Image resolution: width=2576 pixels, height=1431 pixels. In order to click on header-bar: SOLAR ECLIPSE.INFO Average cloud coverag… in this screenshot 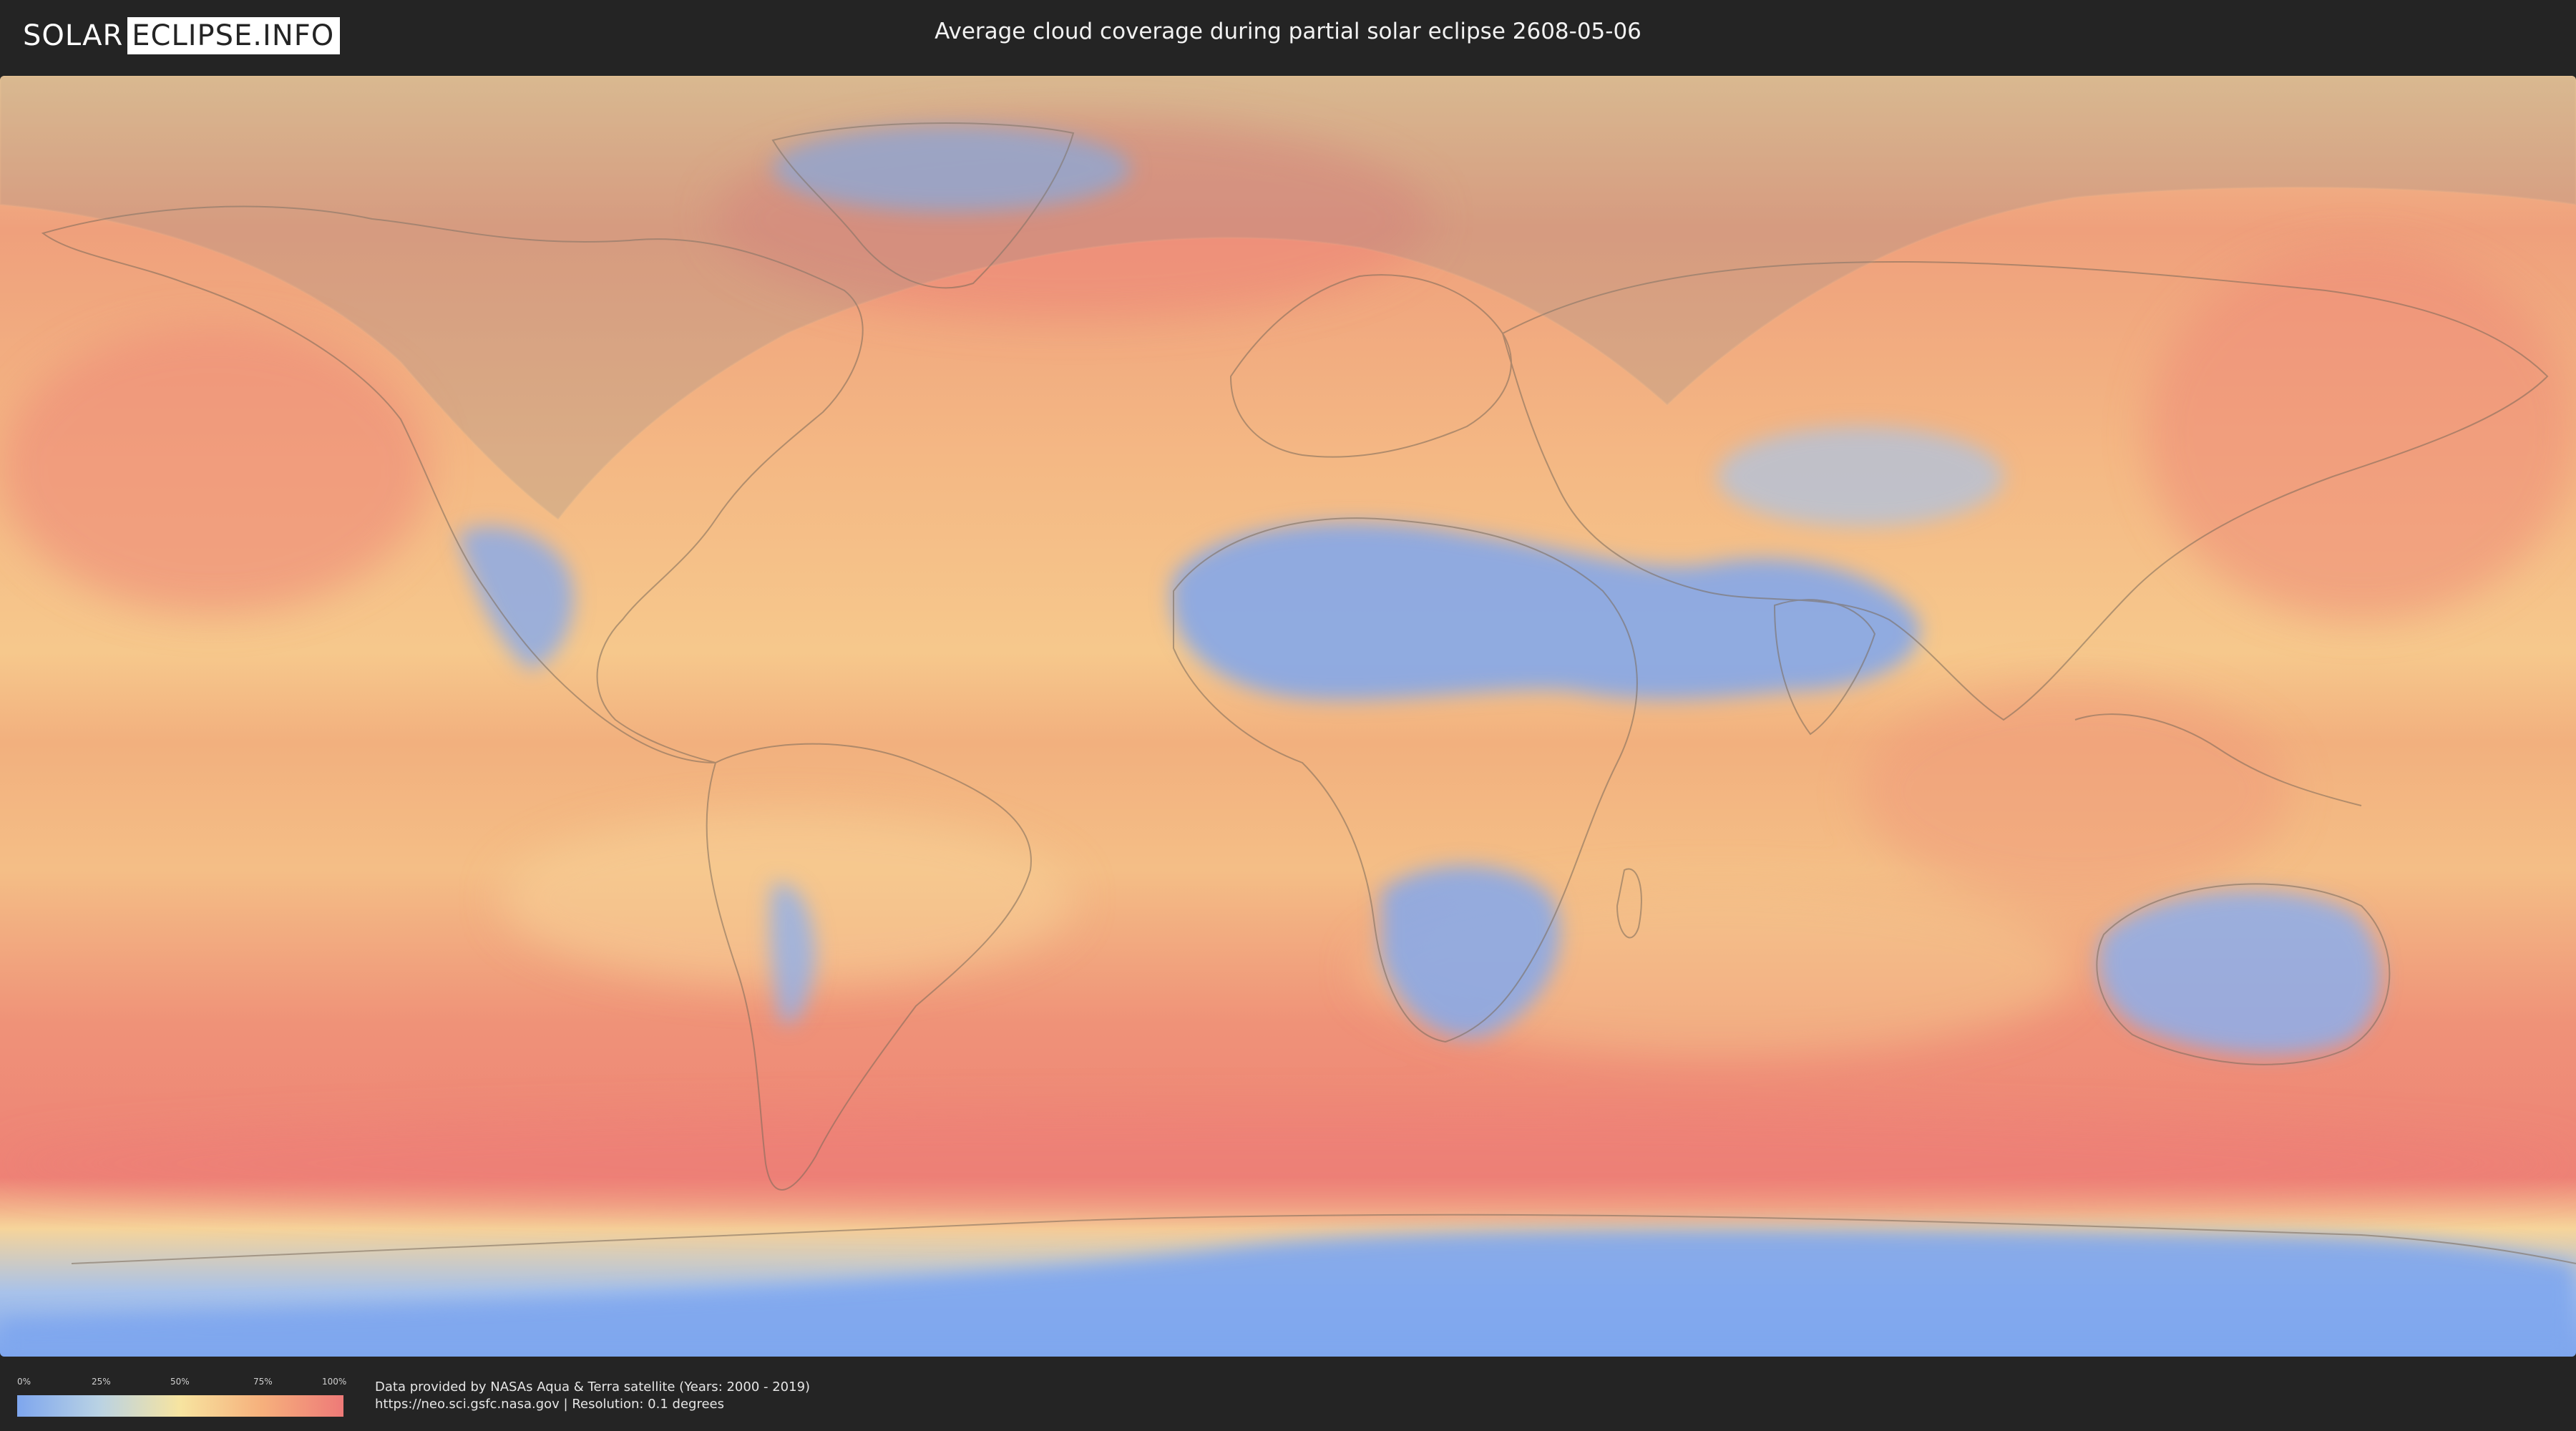, I will do `click(1288, 36)`.